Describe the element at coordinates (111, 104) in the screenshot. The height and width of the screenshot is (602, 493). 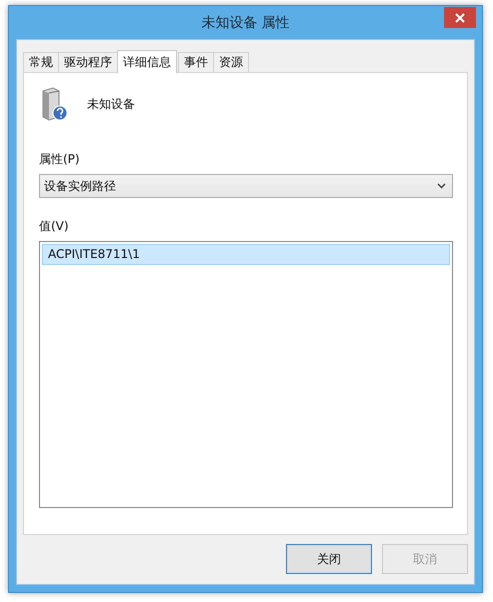
I see `device-name: 未知设备` at that location.